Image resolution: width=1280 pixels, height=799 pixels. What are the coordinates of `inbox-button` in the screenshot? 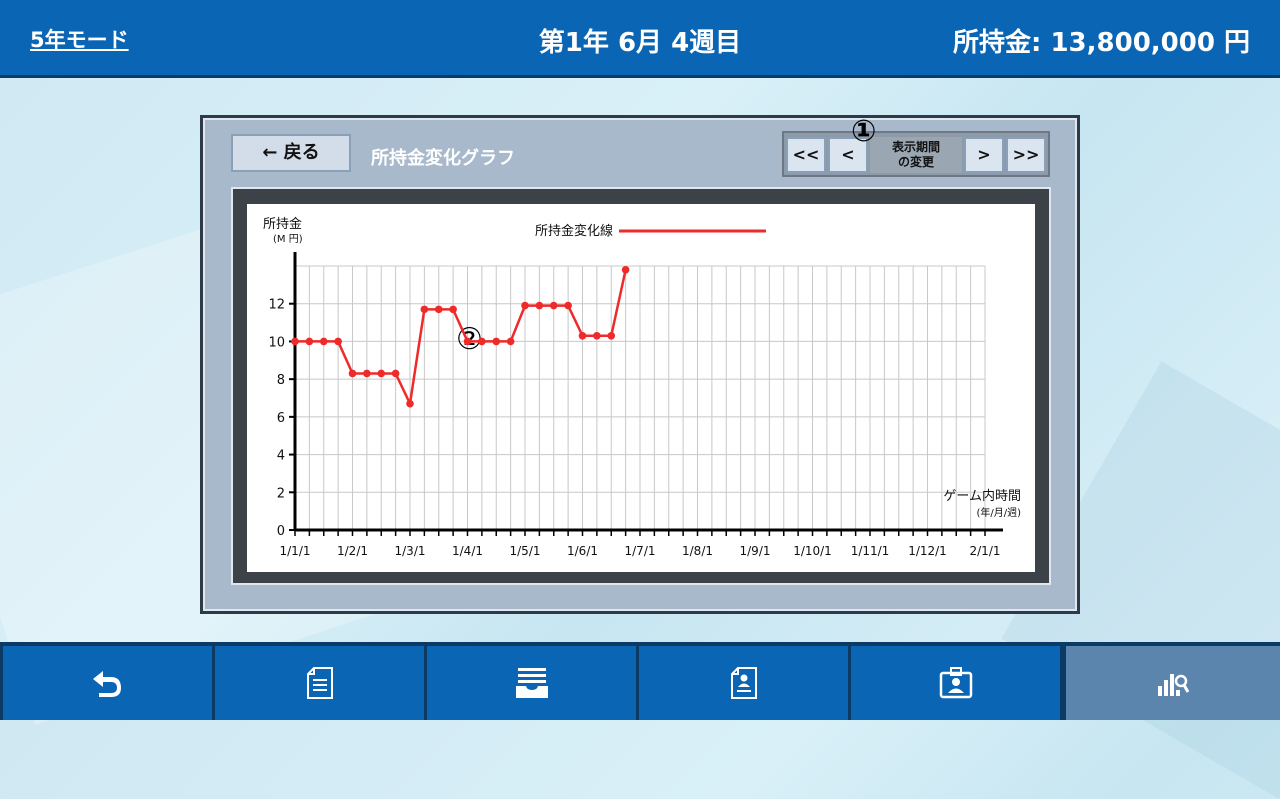 It's located at (531, 683).